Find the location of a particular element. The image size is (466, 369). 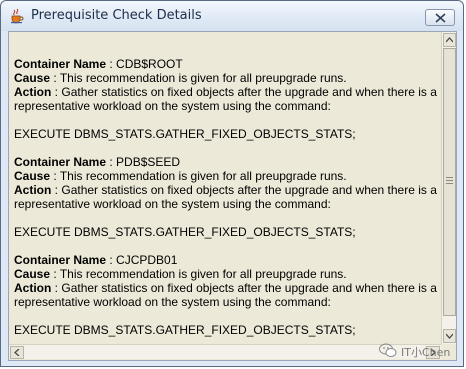

window-title: Prerequisite Check Details is located at coordinates (116, 15).